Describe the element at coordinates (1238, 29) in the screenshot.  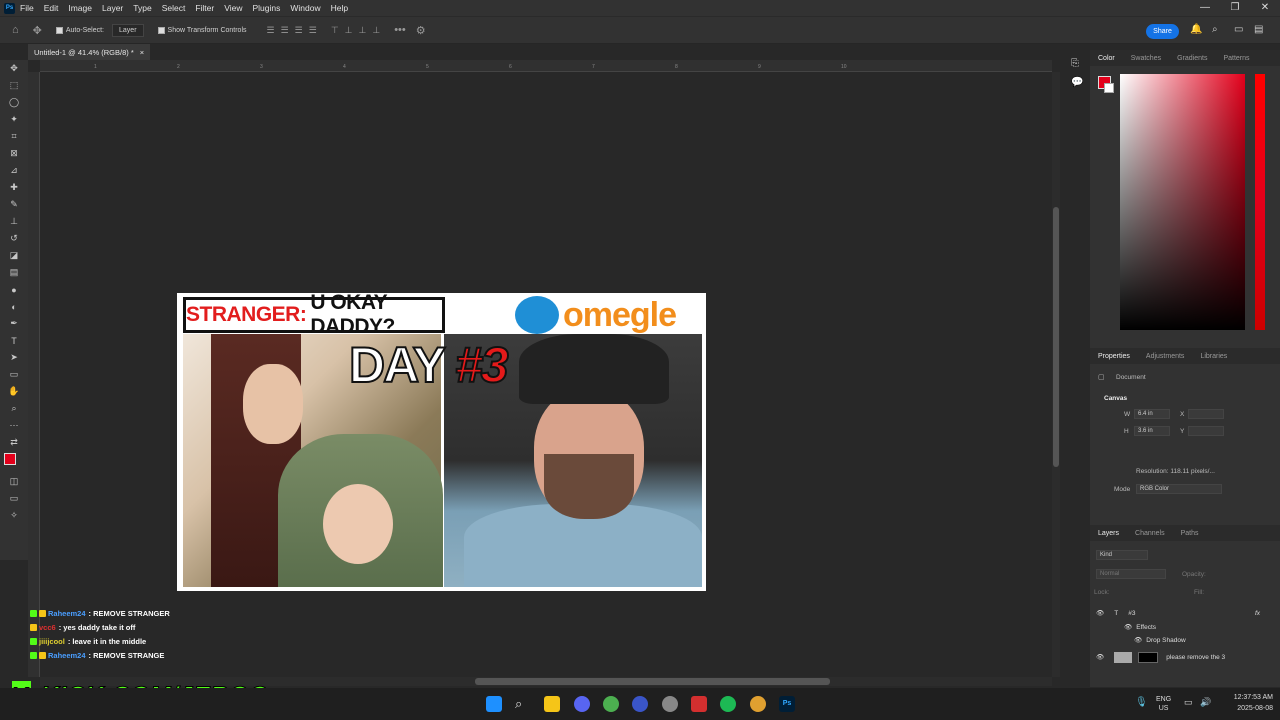
I see `workspace-icon: ▭` at that location.